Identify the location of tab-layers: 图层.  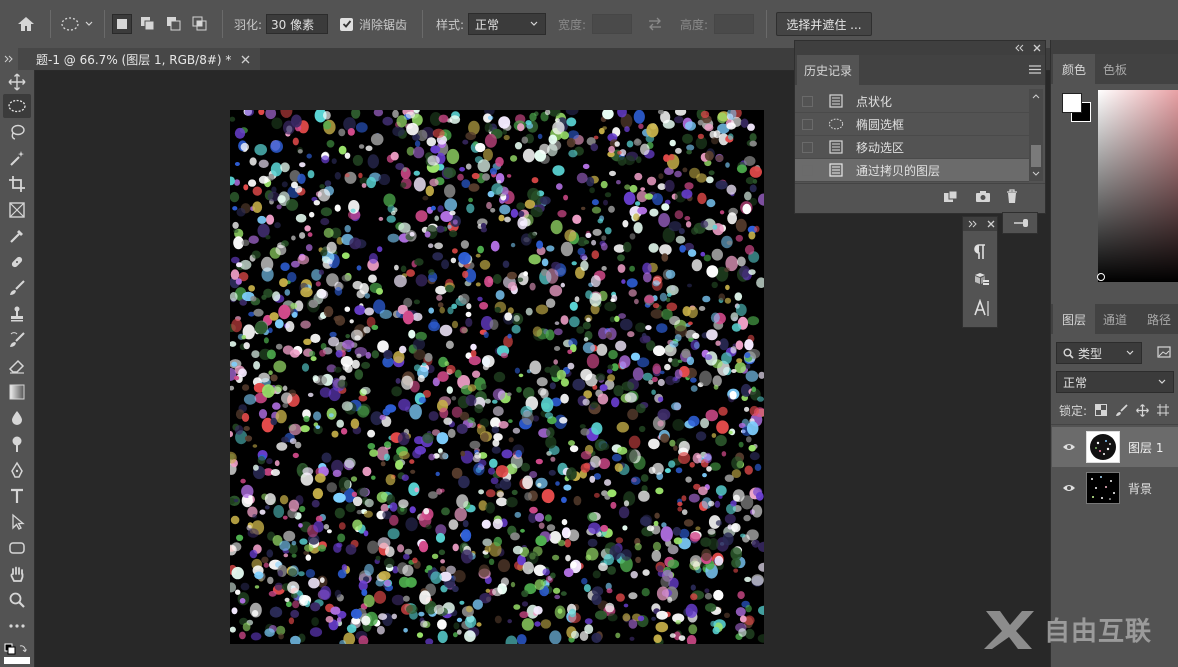
(1074, 319).